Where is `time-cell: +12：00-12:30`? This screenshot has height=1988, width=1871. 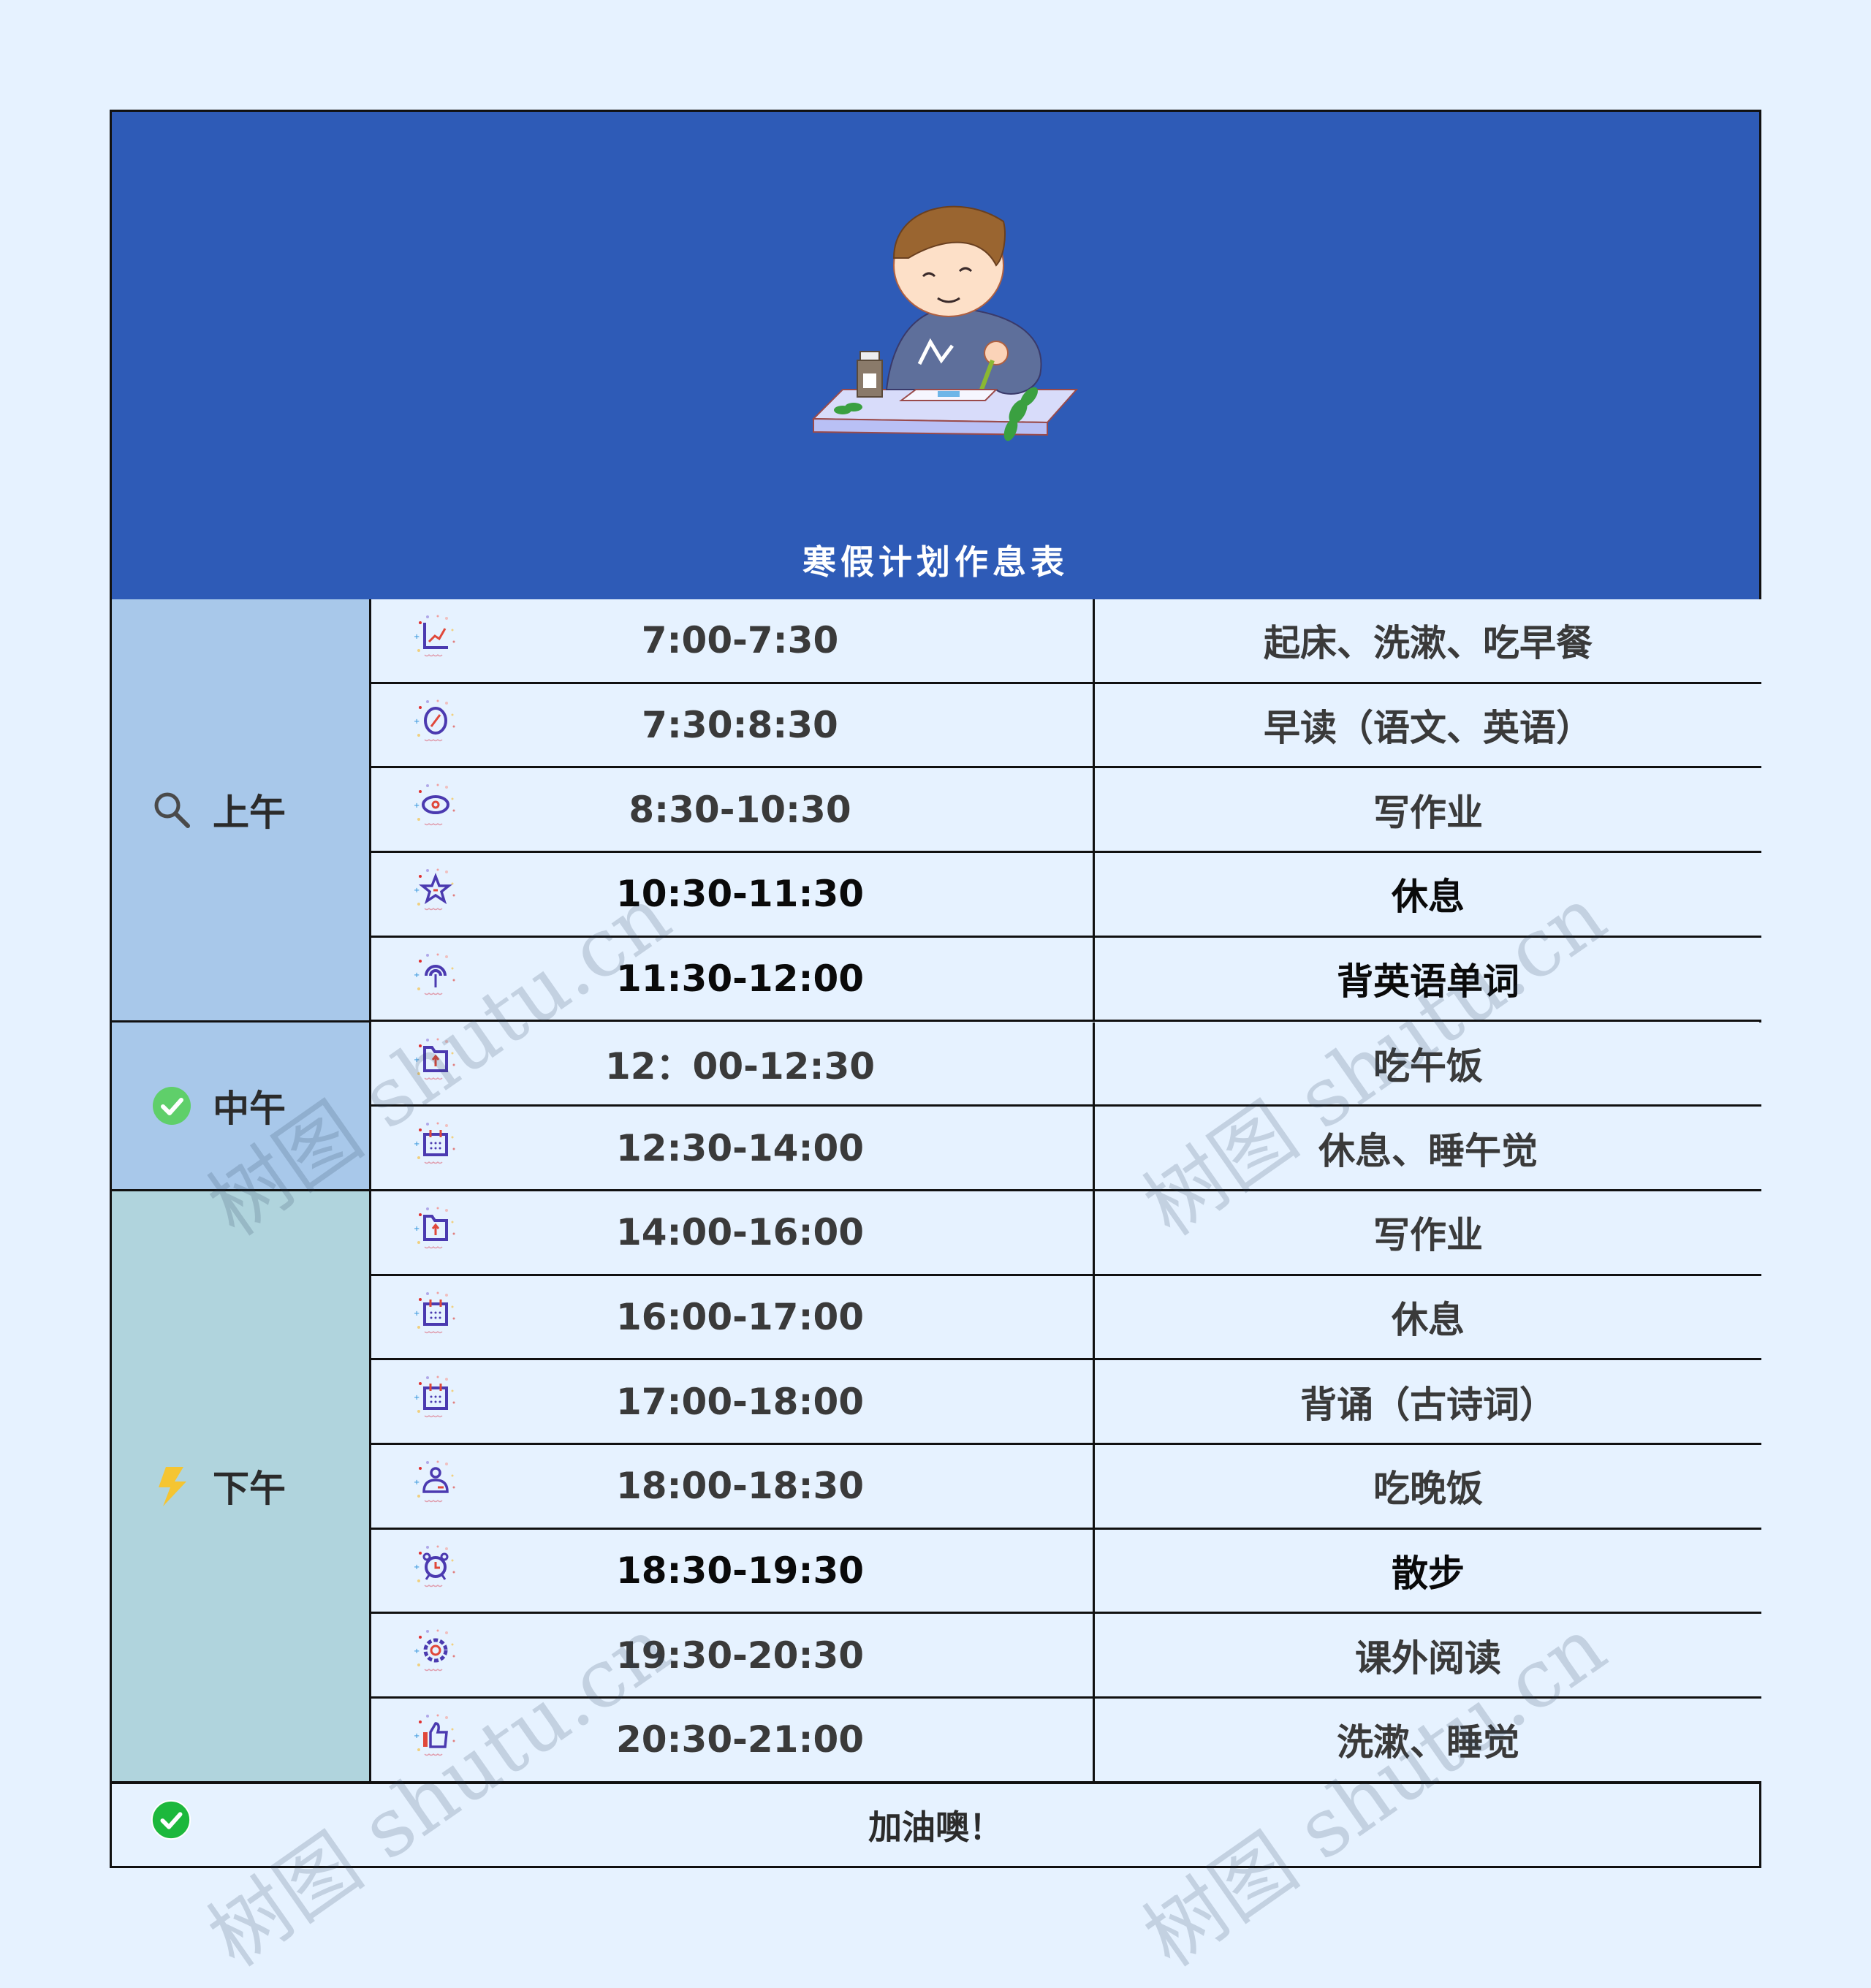 time-cell: +12：00-12:30 is located at coordinates (733, 1063).